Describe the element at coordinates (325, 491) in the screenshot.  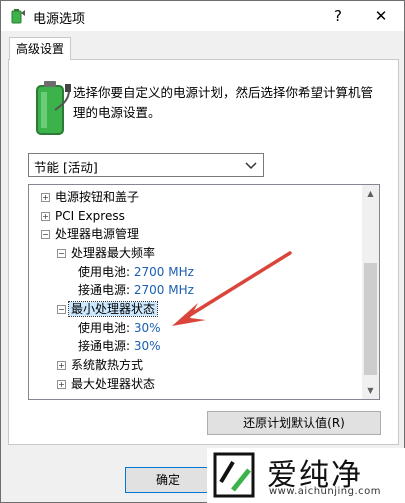
I see `watermark-url: www.aichunjing.com` at that location.